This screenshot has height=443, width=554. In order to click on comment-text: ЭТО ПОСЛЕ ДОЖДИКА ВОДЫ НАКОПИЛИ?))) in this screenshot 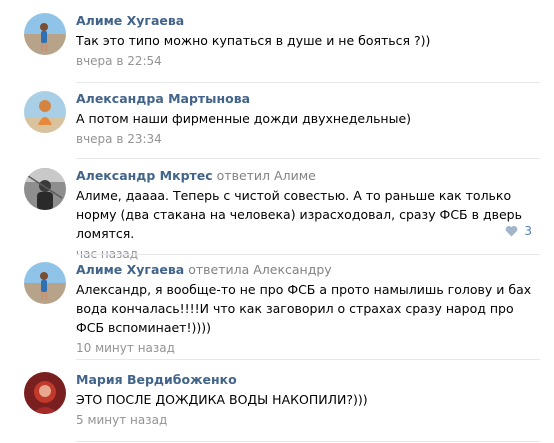, I will do `click(222, 399)`.